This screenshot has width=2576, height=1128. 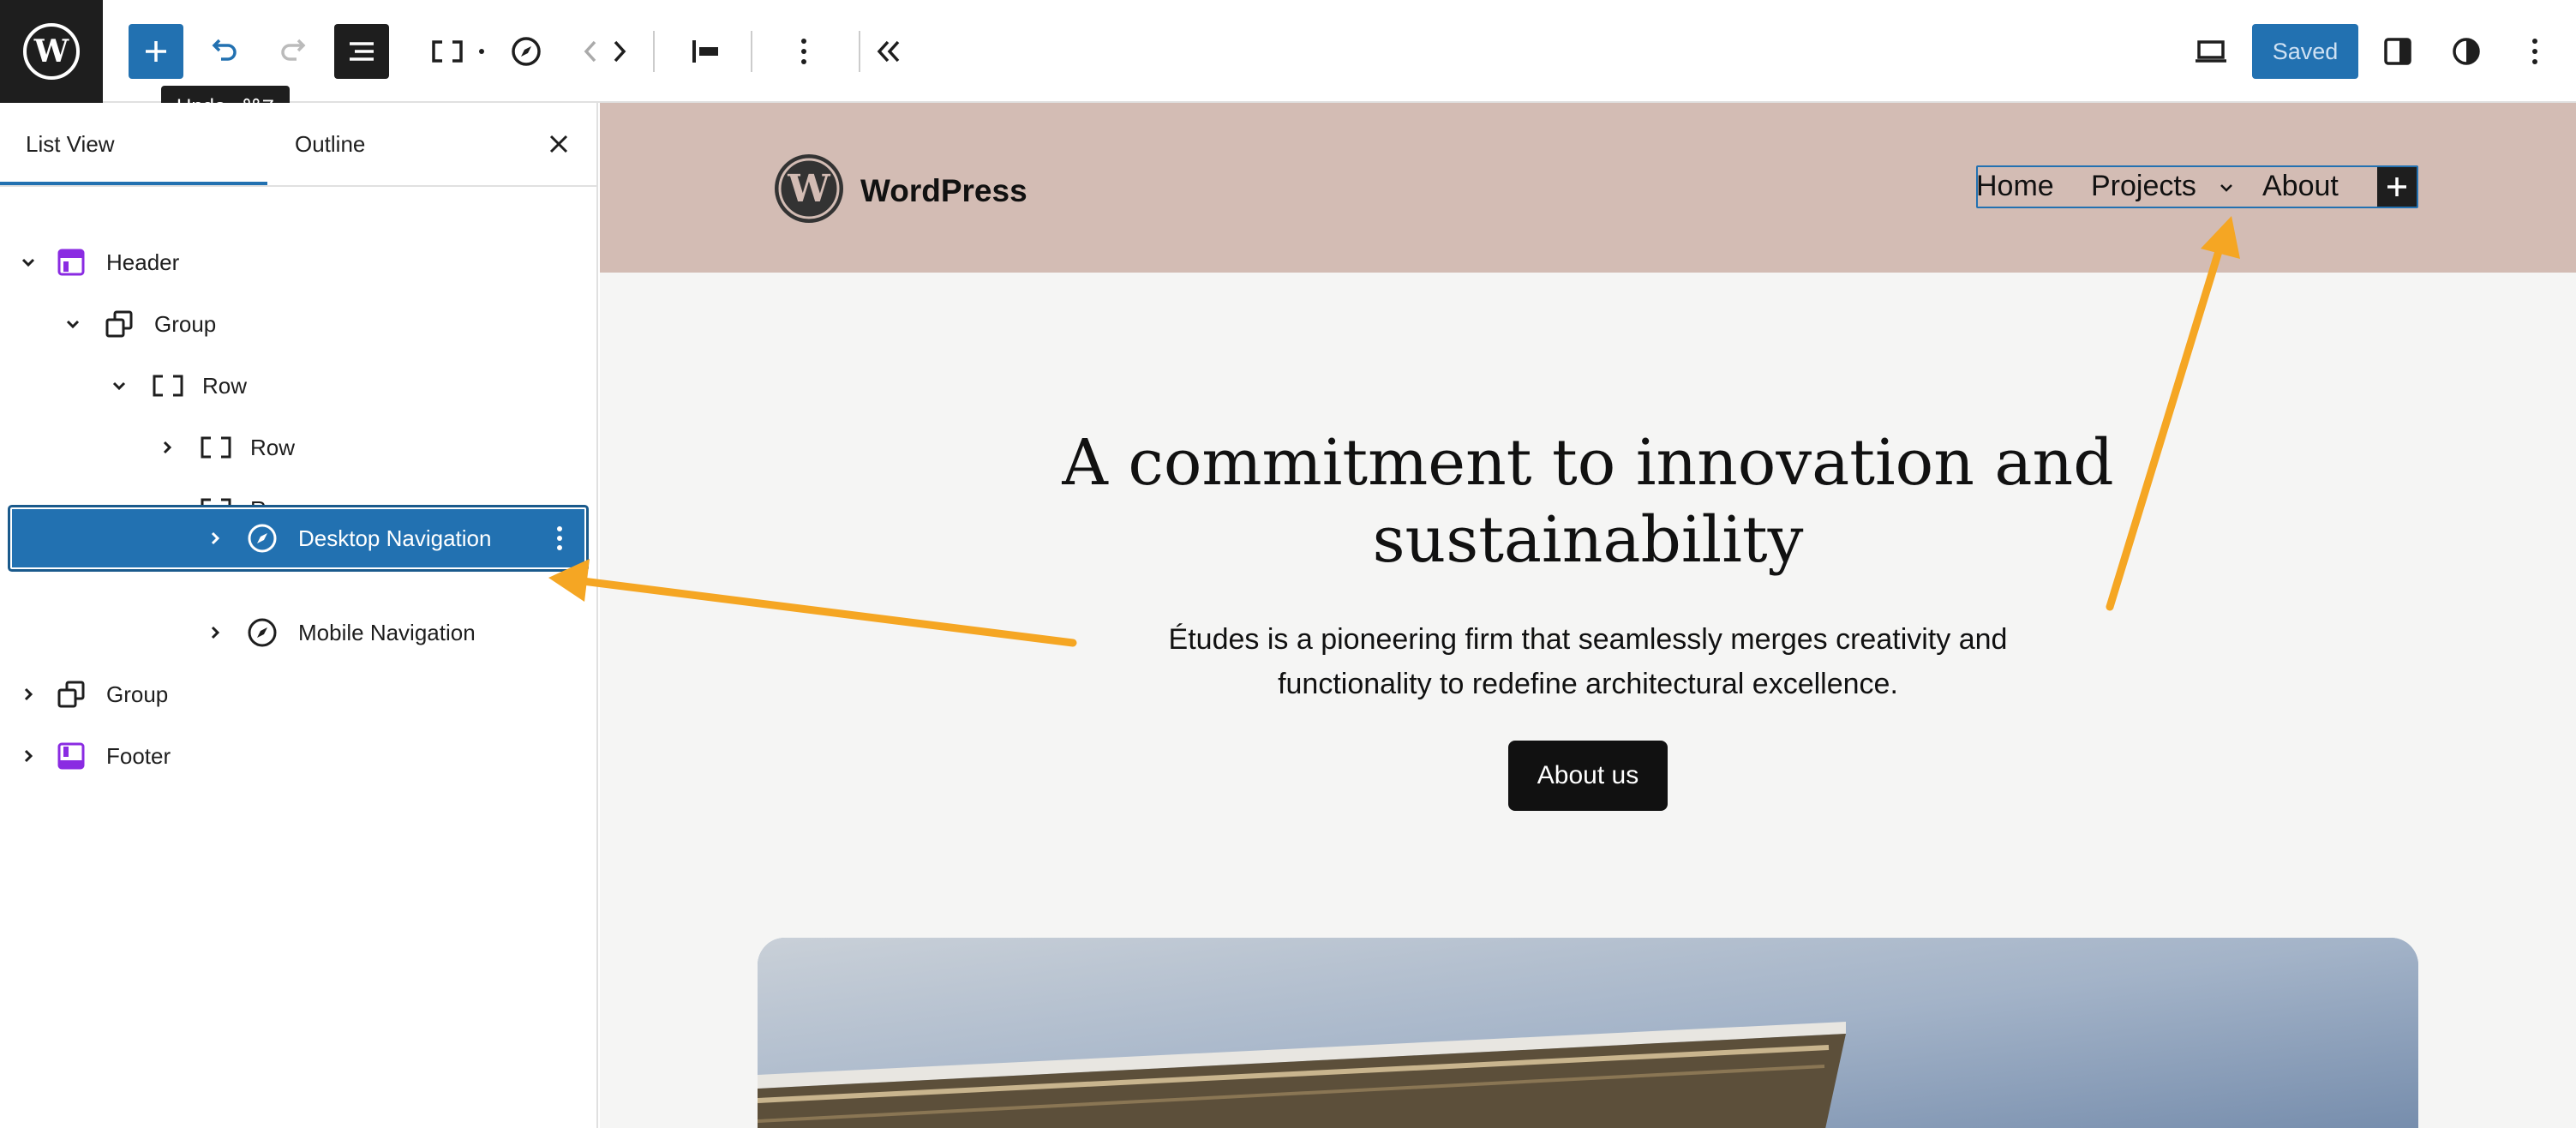 I want to click on add-nav-item-button, so click(x=2397, y=187).